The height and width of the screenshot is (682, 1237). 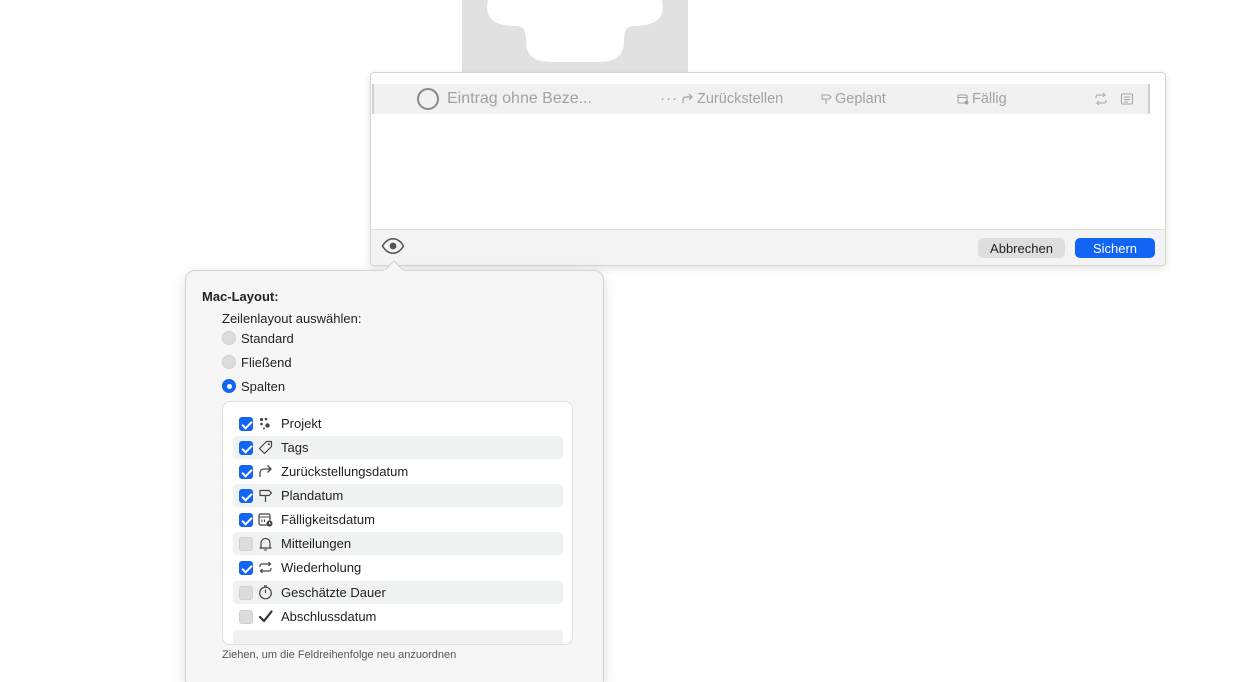 I want to click on defer-column: Zurückstellen, so click(x=732, y=99).